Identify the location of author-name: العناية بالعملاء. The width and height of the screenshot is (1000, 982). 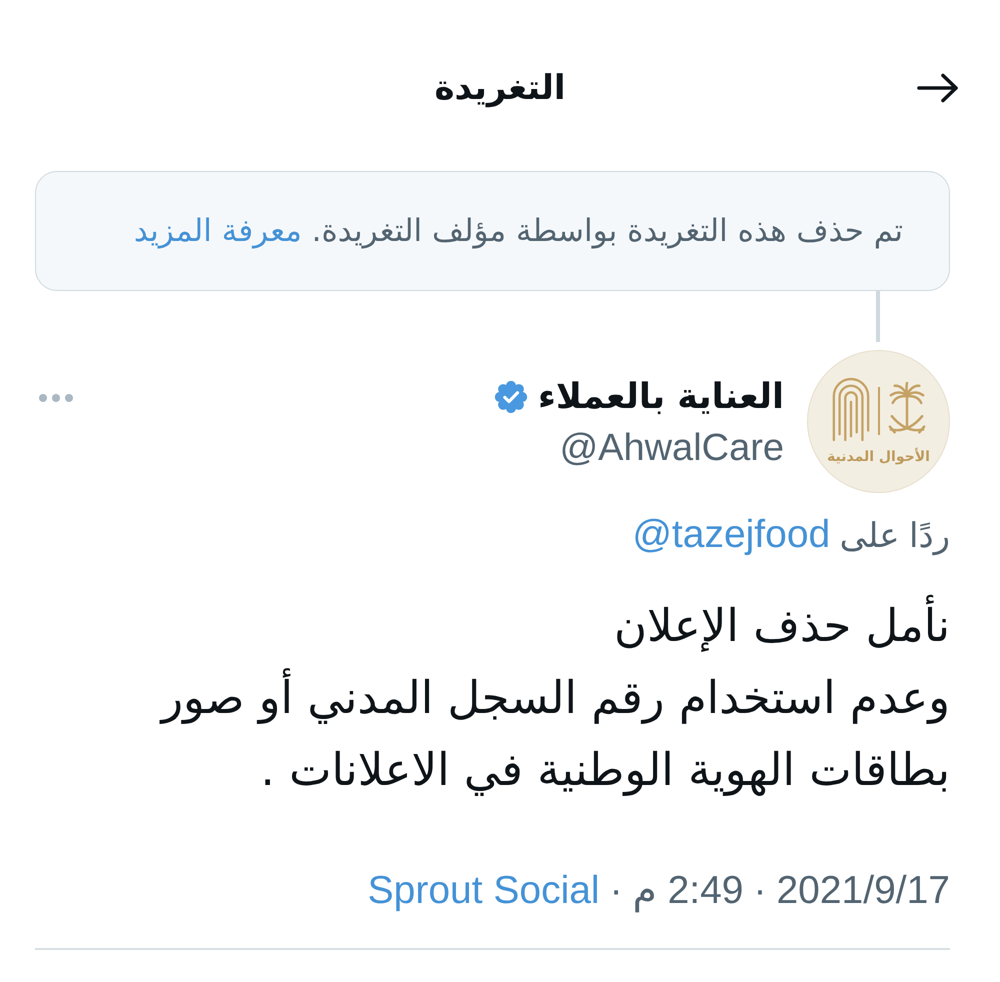
(661, 397).